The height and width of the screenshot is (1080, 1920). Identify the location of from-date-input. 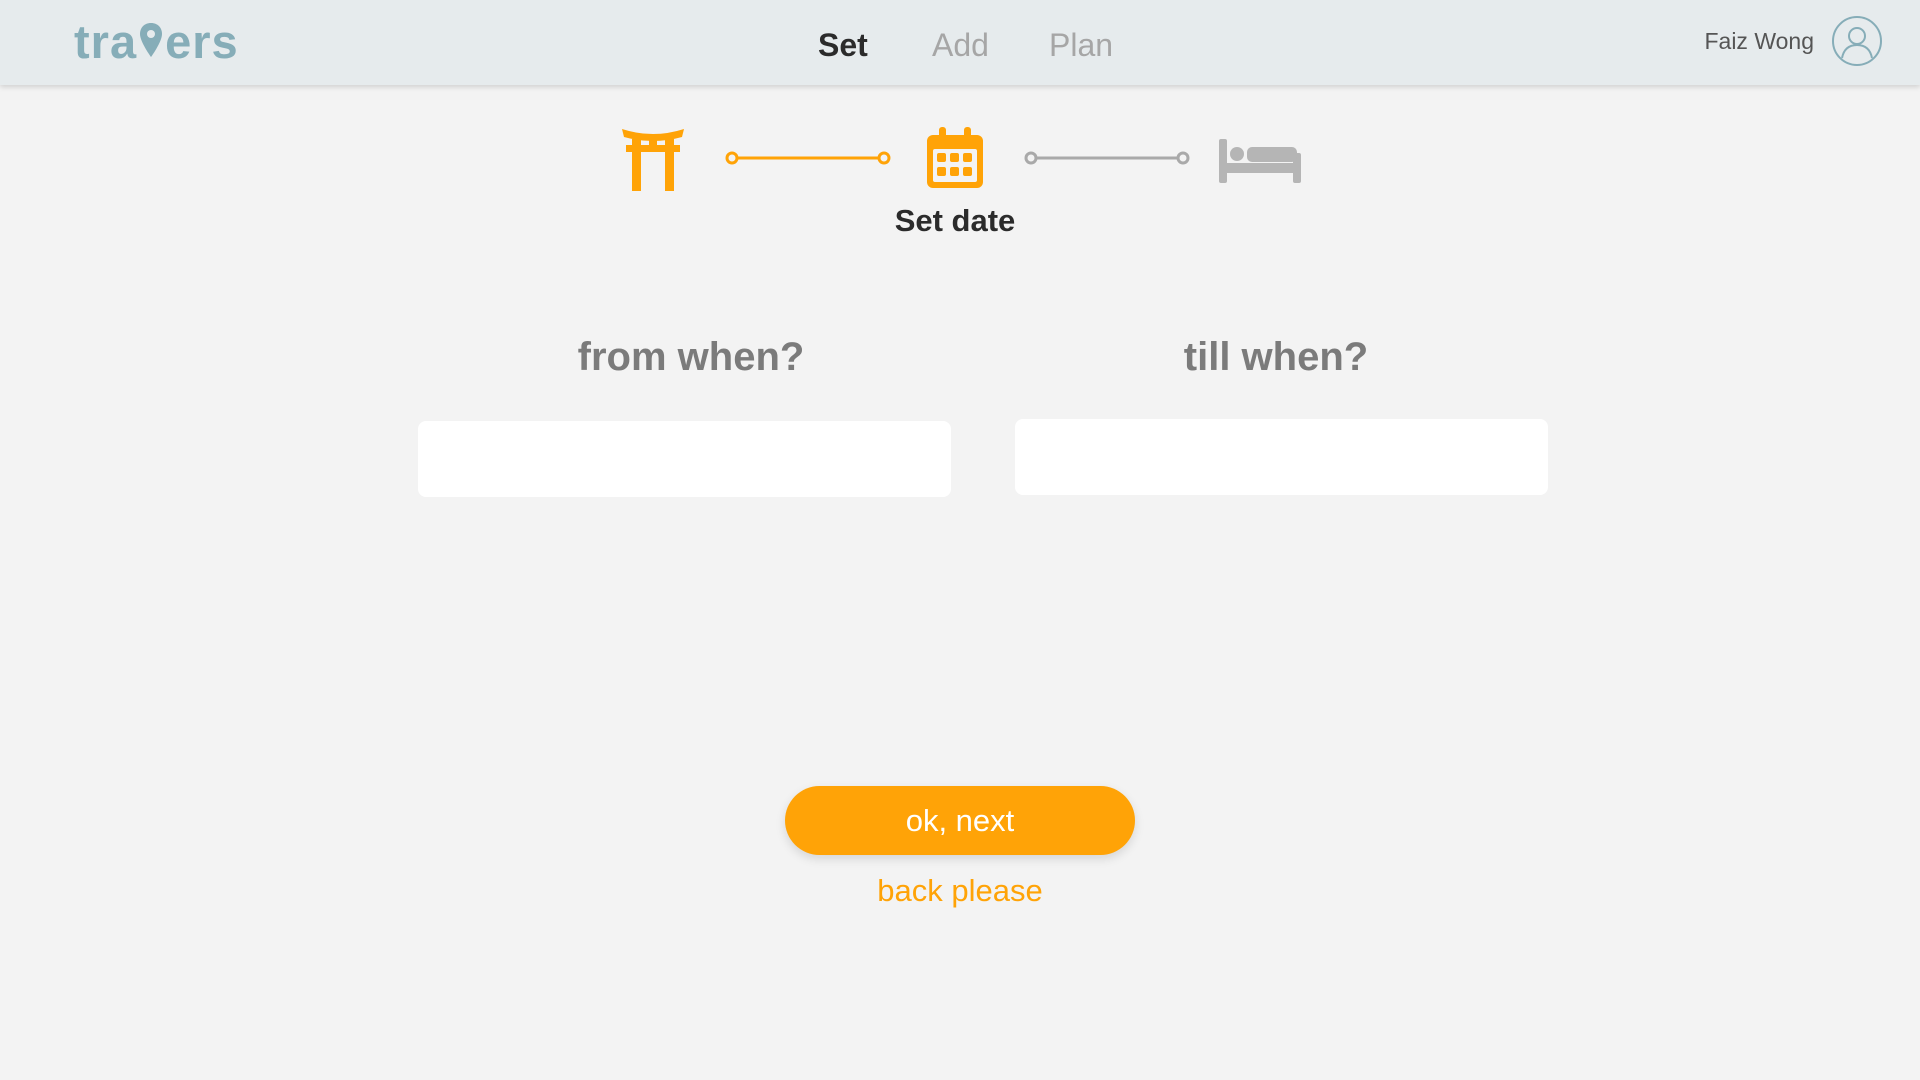
(684, 459).